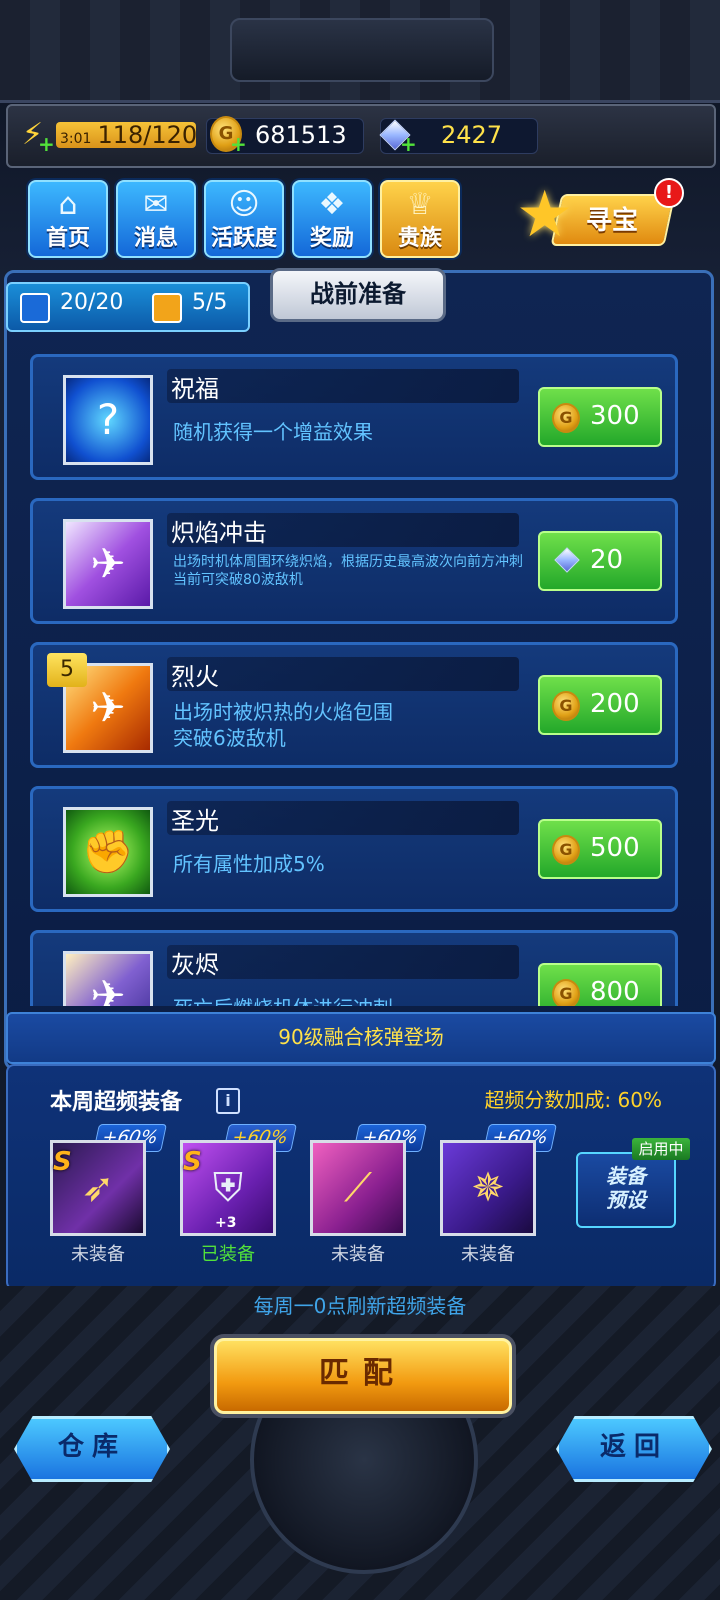 The width and height of the screenshot is (720, 1600). I want to click on item-desc: 所有属性加成5%, so click(249, 864).